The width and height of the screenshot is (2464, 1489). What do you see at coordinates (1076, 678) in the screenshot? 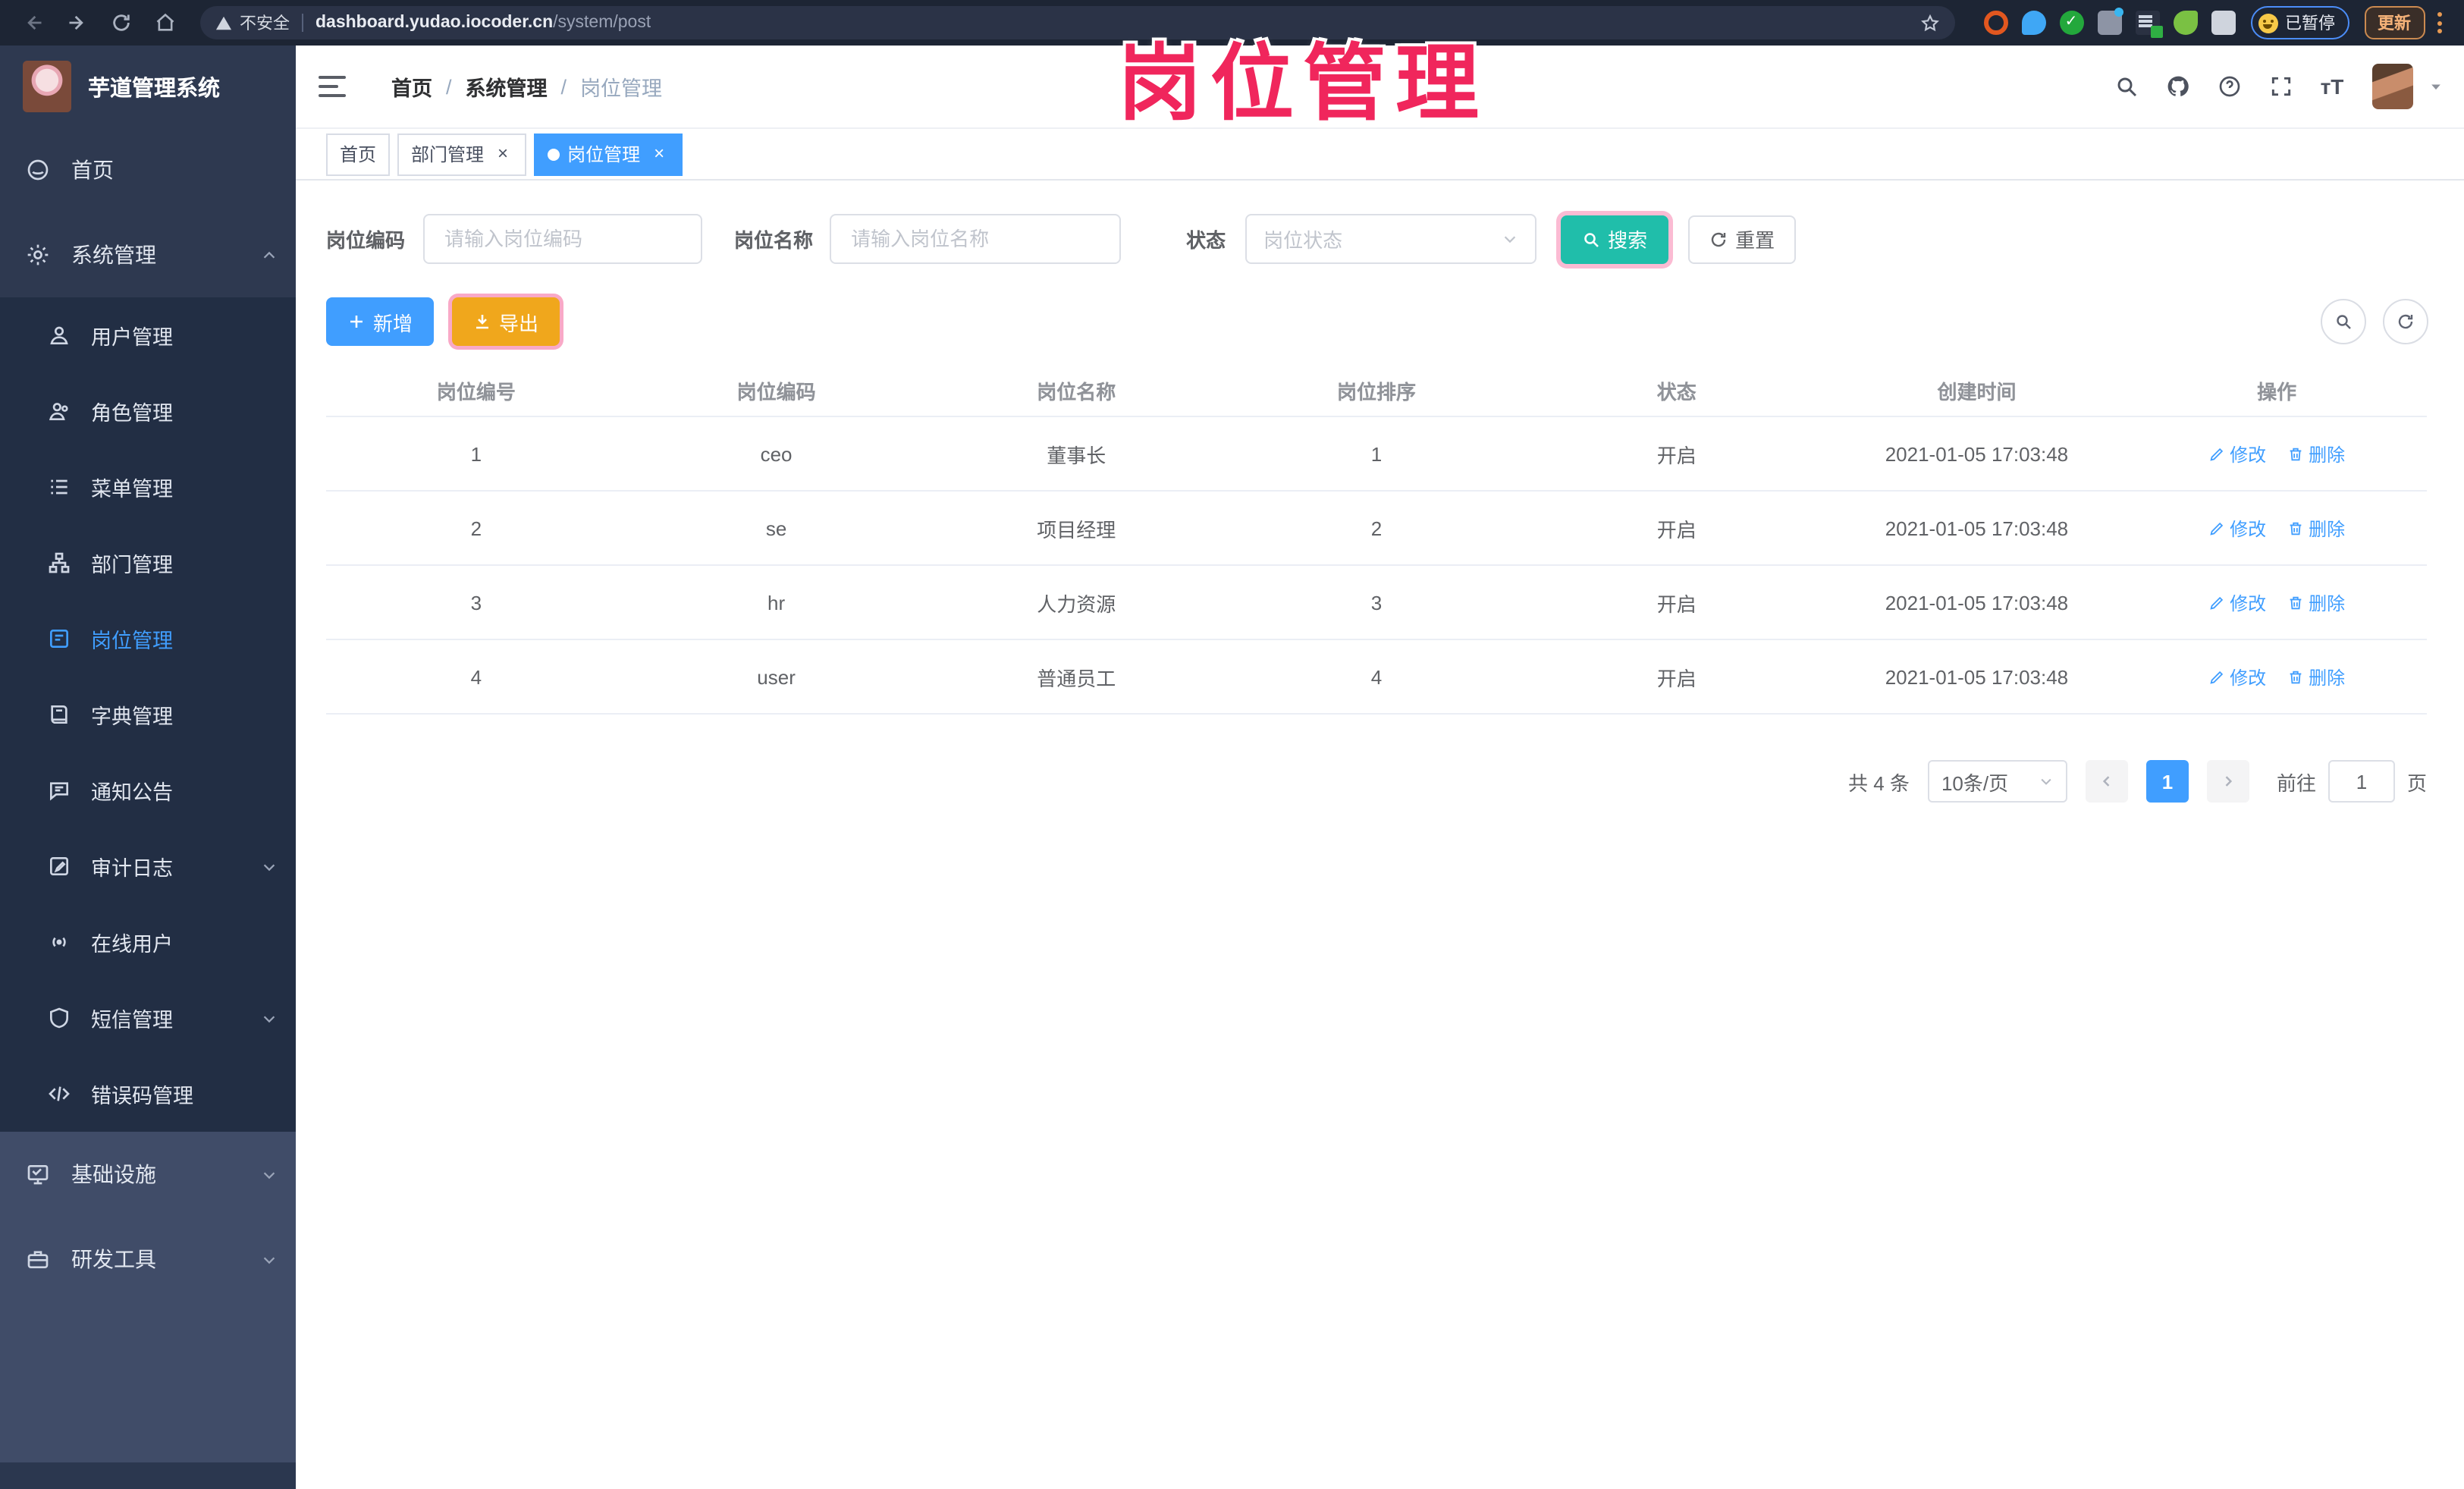
I see `cell-post-name: 普通员工` at bounding box center [1076, 678].